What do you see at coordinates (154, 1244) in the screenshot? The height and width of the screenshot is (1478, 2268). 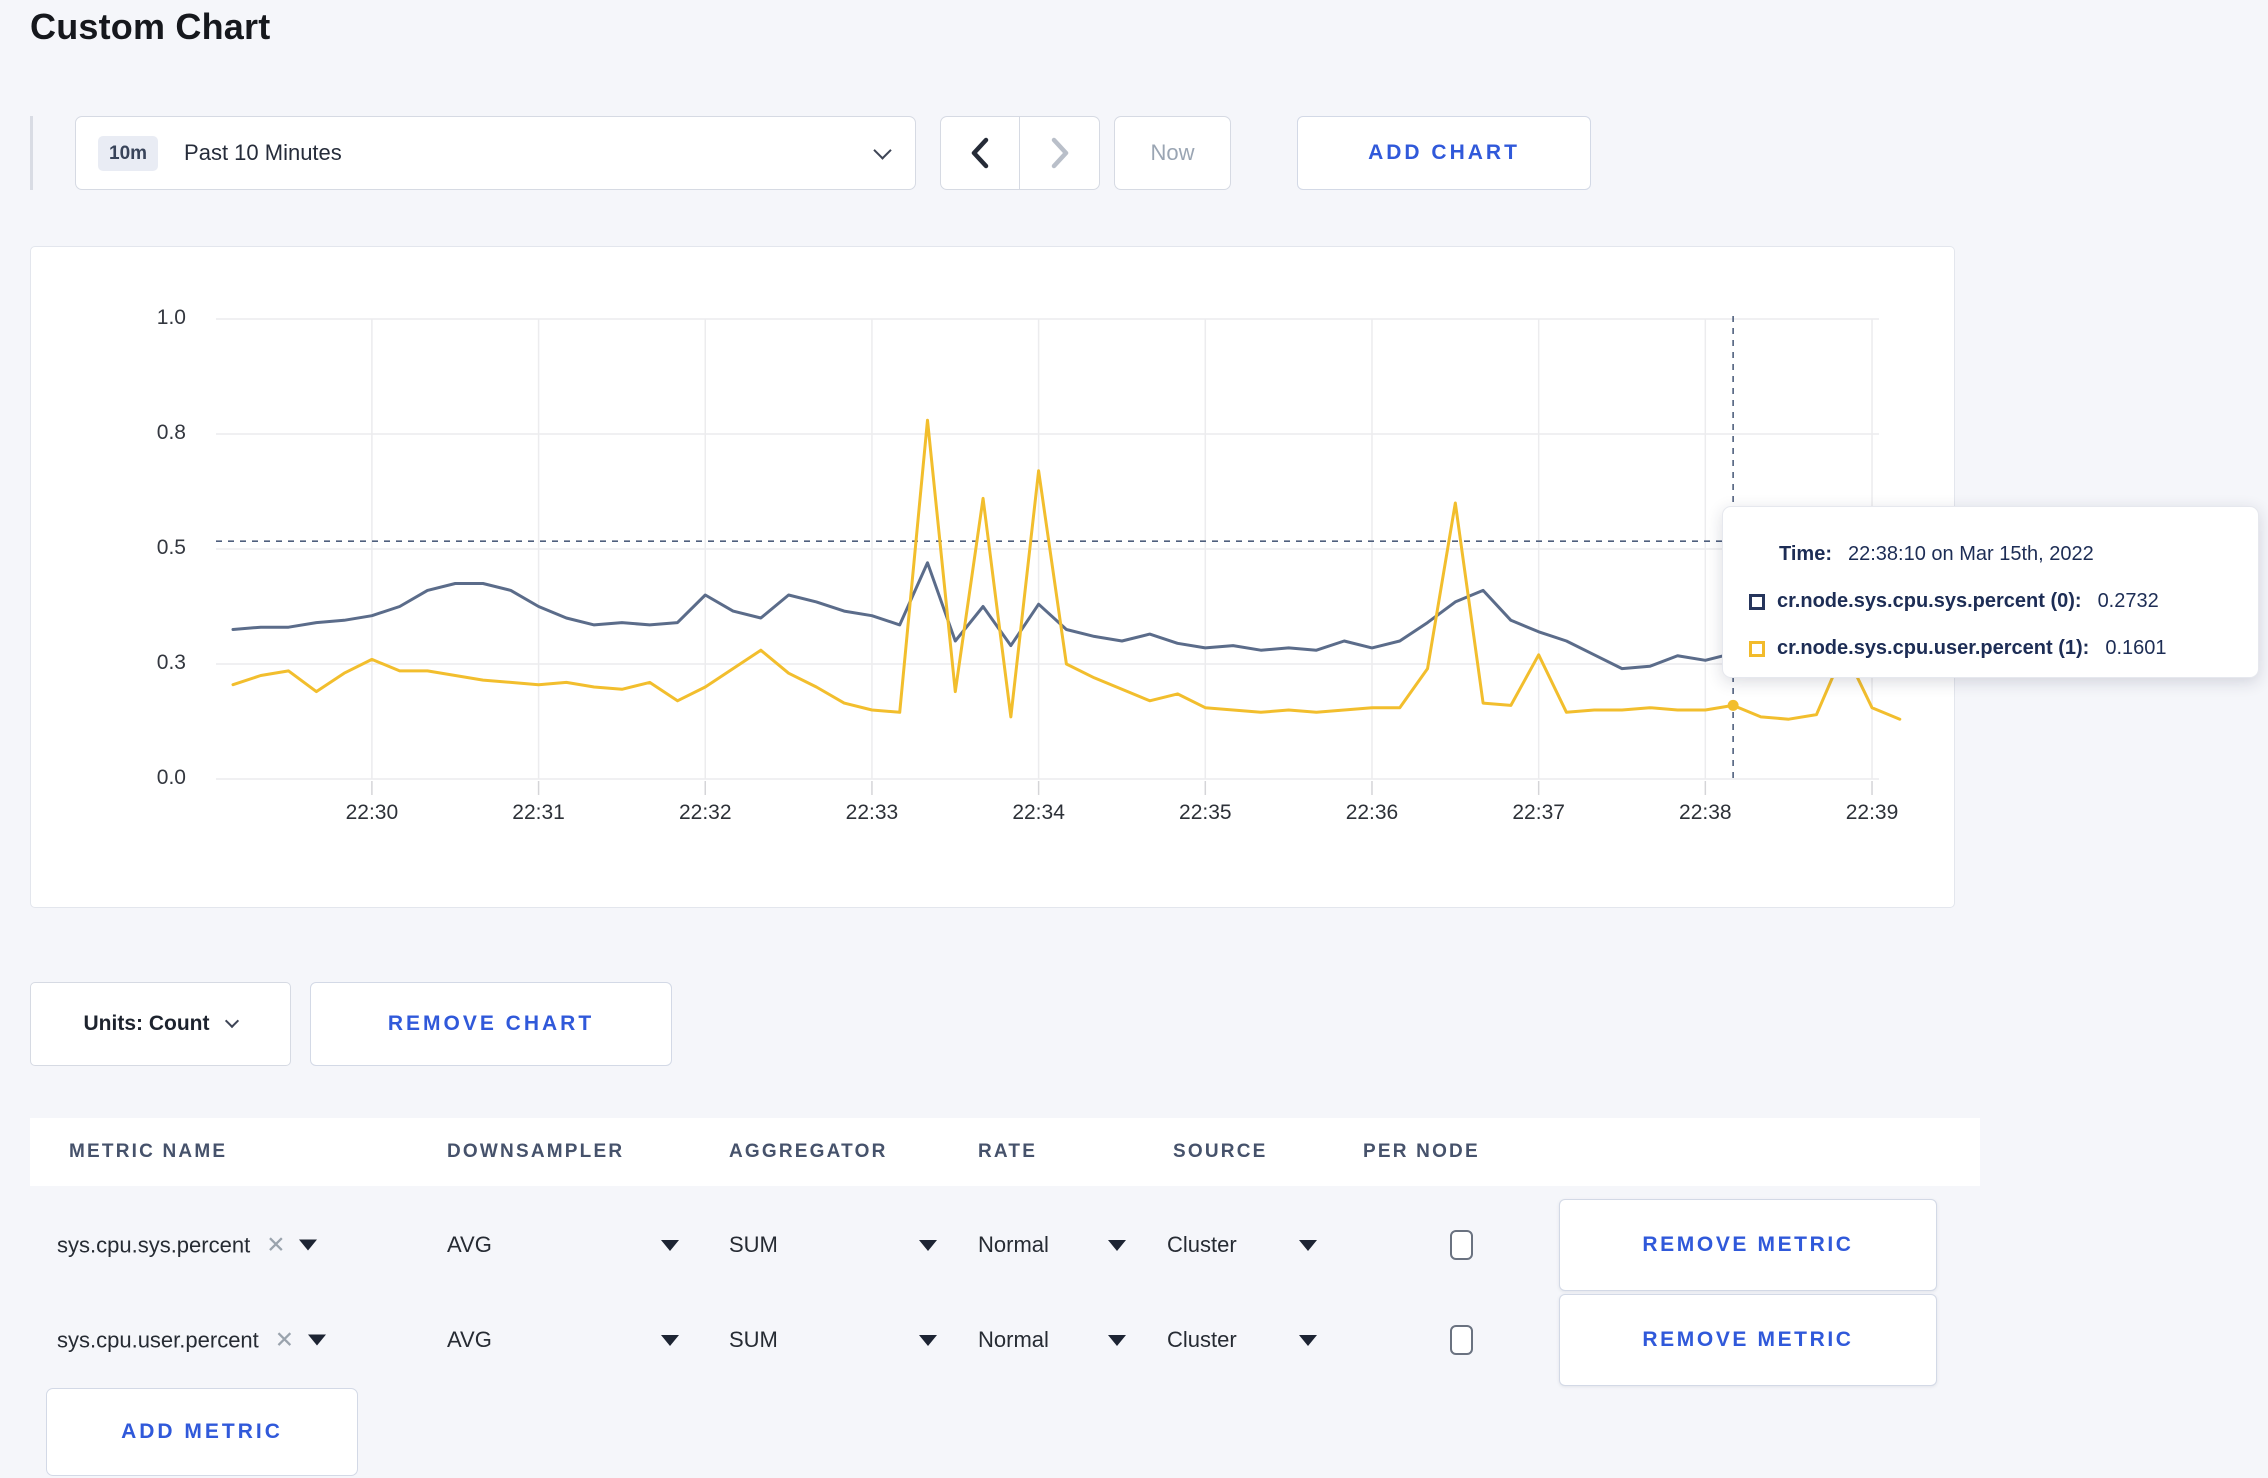 I see `metric-name-value: sys.cpu.sys.percent` at bounding box center [154, 1244].